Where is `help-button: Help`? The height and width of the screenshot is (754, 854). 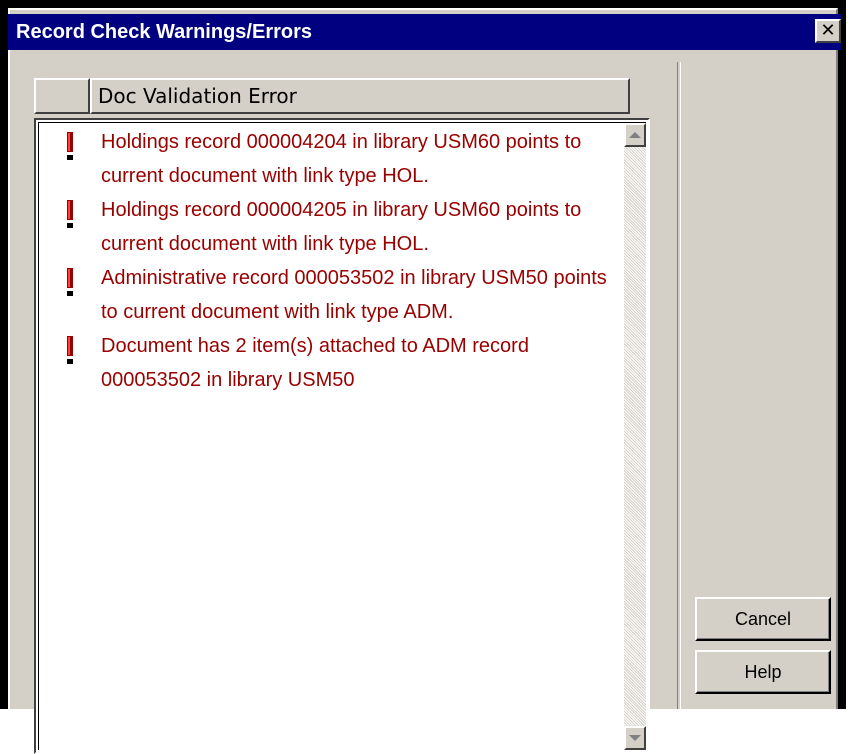
help-button: Help is located at coordinates (763, 672).